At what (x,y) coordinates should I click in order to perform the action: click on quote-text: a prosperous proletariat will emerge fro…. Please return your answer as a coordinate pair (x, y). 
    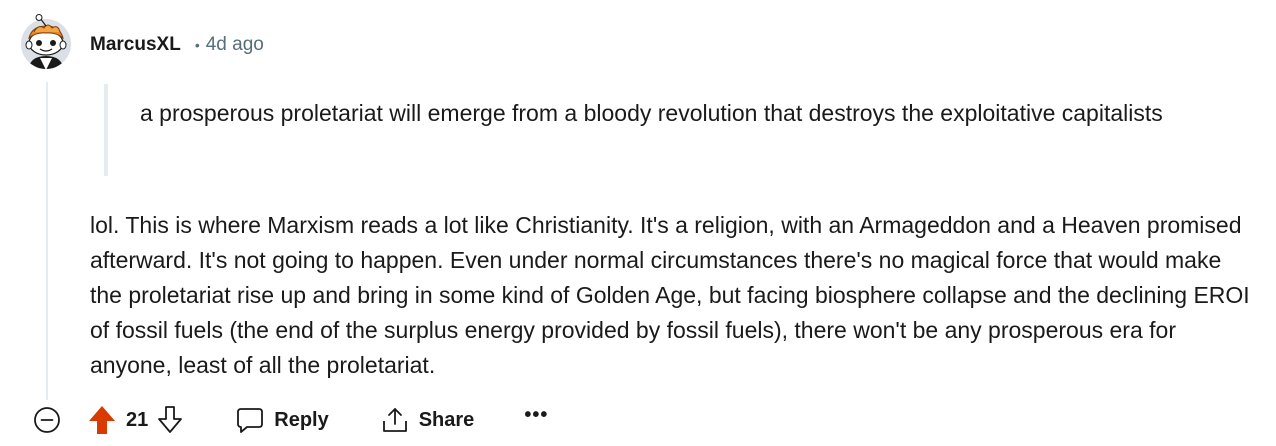
    Looking at the image, I should click on (651, 113).